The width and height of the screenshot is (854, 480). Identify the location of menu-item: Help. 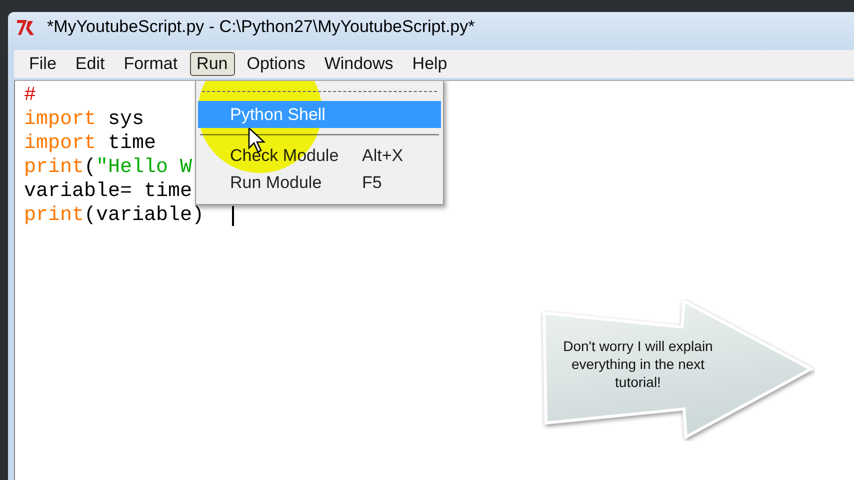
(429, 64).